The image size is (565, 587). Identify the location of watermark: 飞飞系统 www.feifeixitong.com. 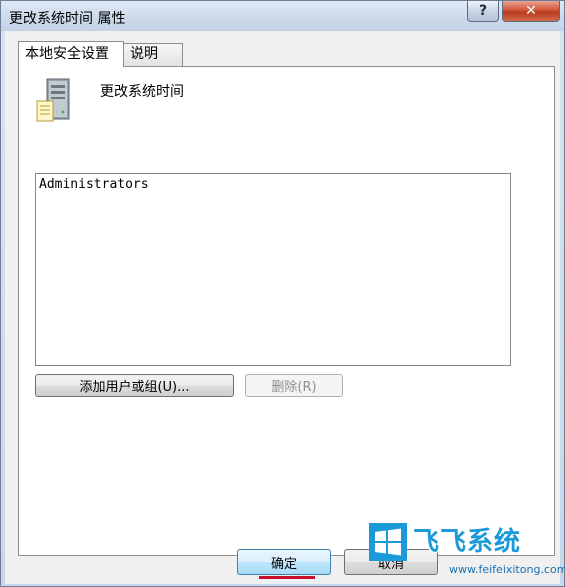
(467, 551).